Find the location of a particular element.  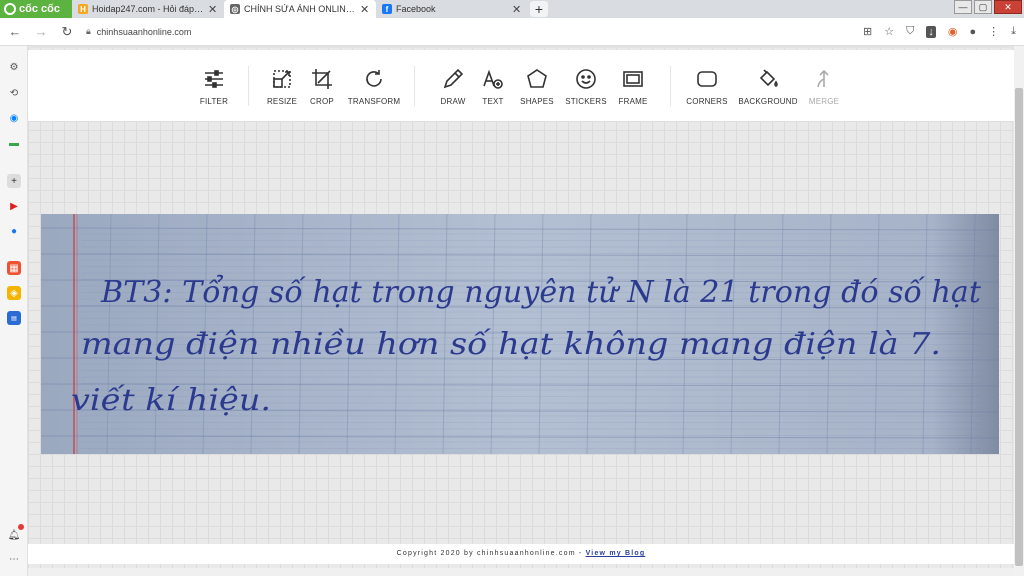

paint-bucket-icon is located at coordinates (768, 77).